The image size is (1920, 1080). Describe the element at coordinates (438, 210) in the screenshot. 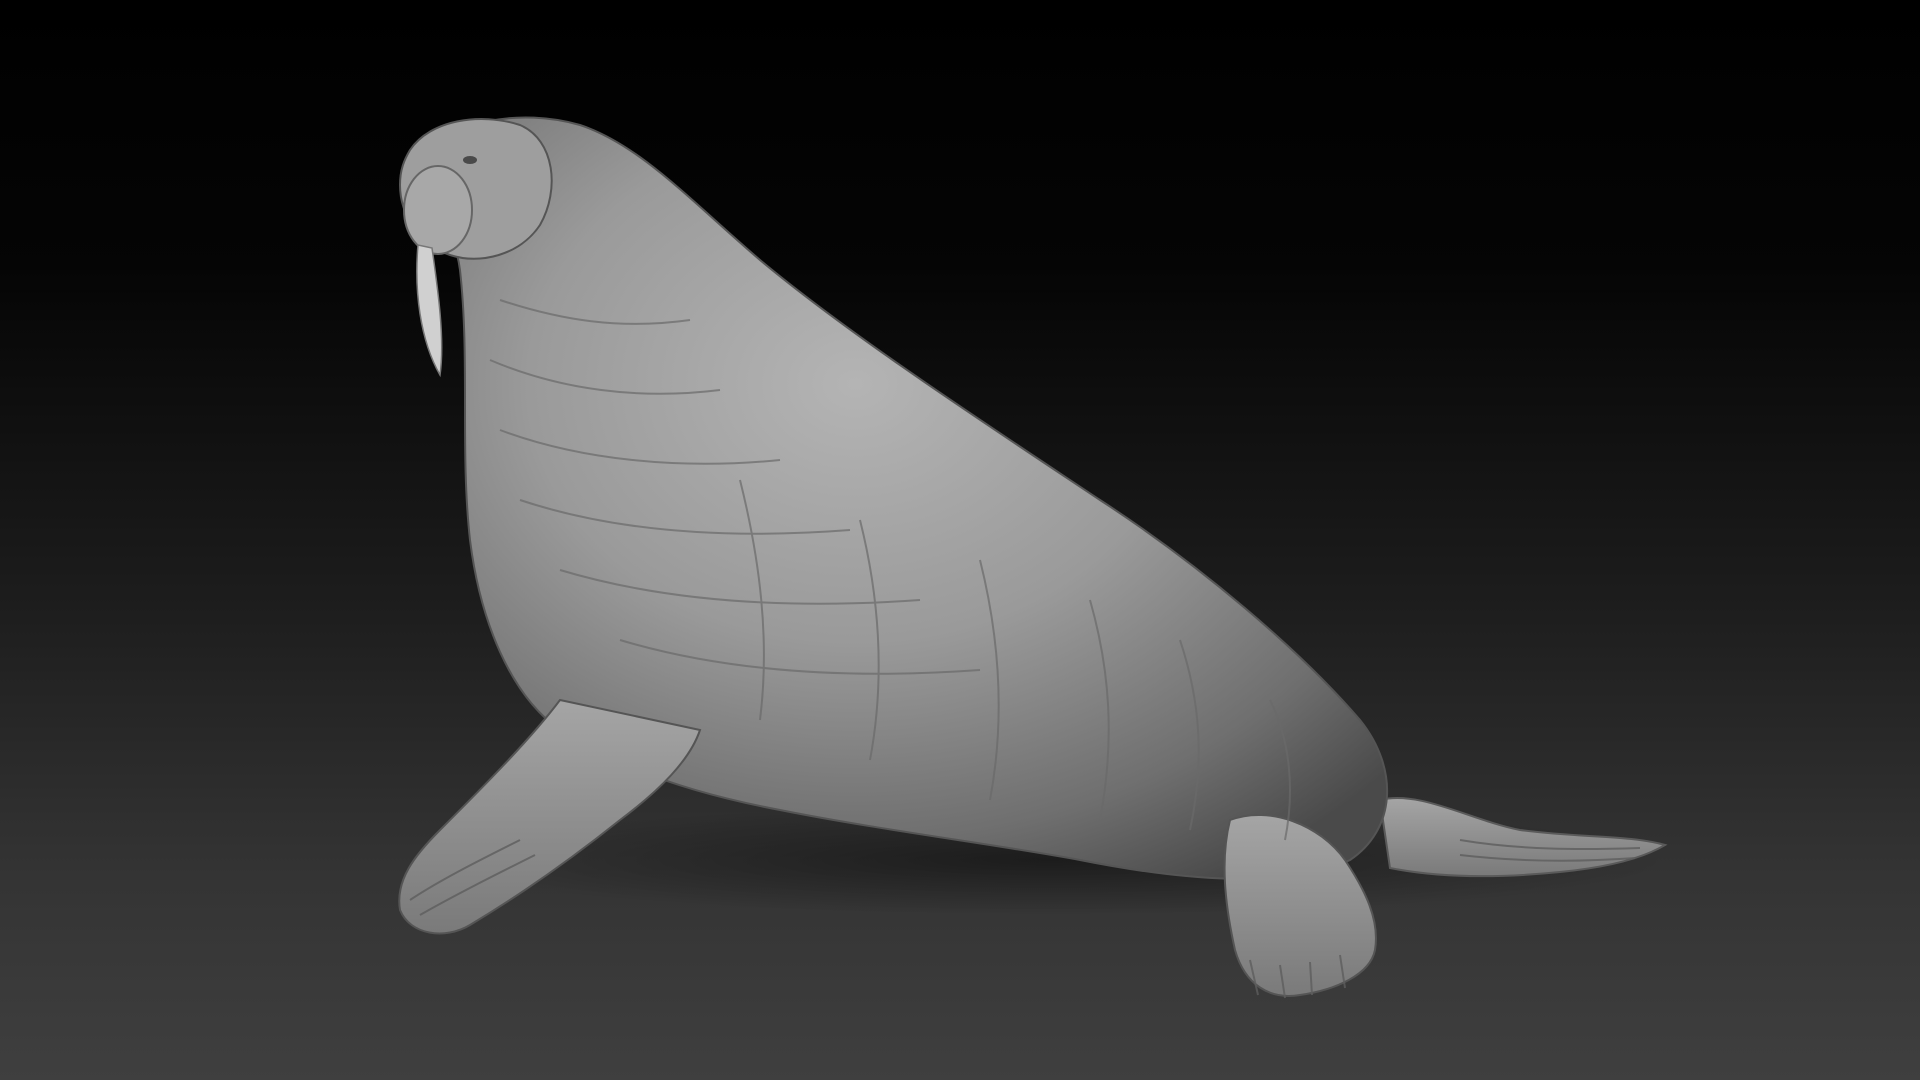

I see `walrus-muzzle` at that location.